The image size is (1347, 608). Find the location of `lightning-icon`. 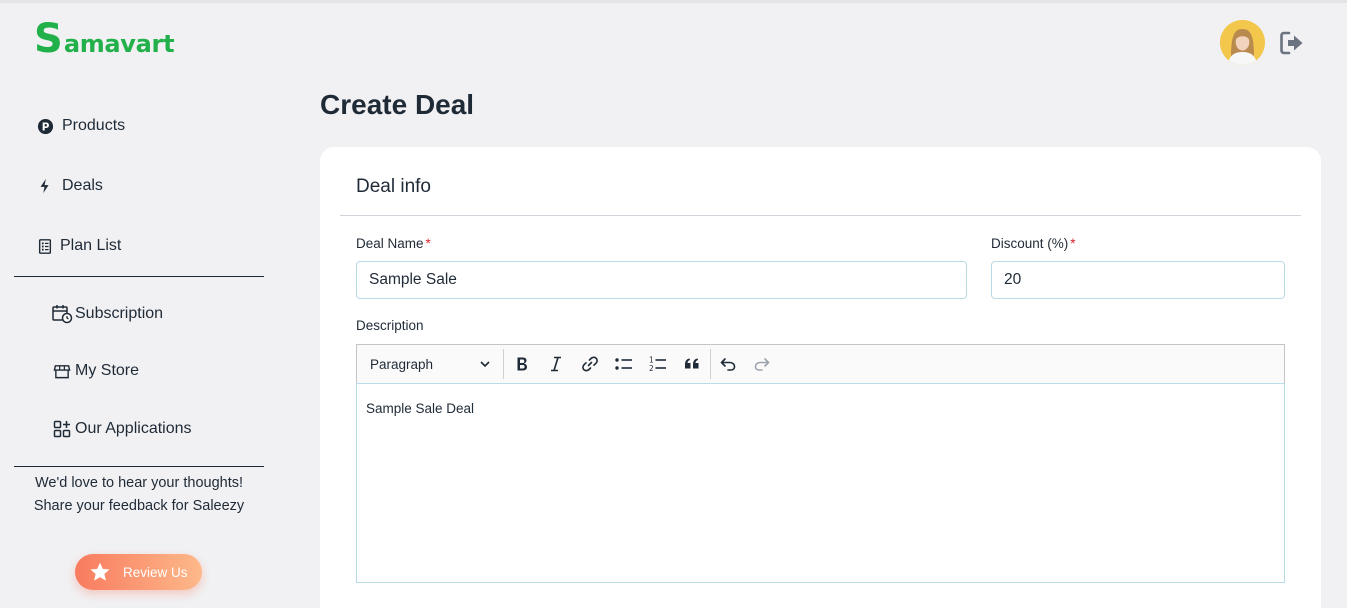

lightning-icon is located at coordinates (45, 186).